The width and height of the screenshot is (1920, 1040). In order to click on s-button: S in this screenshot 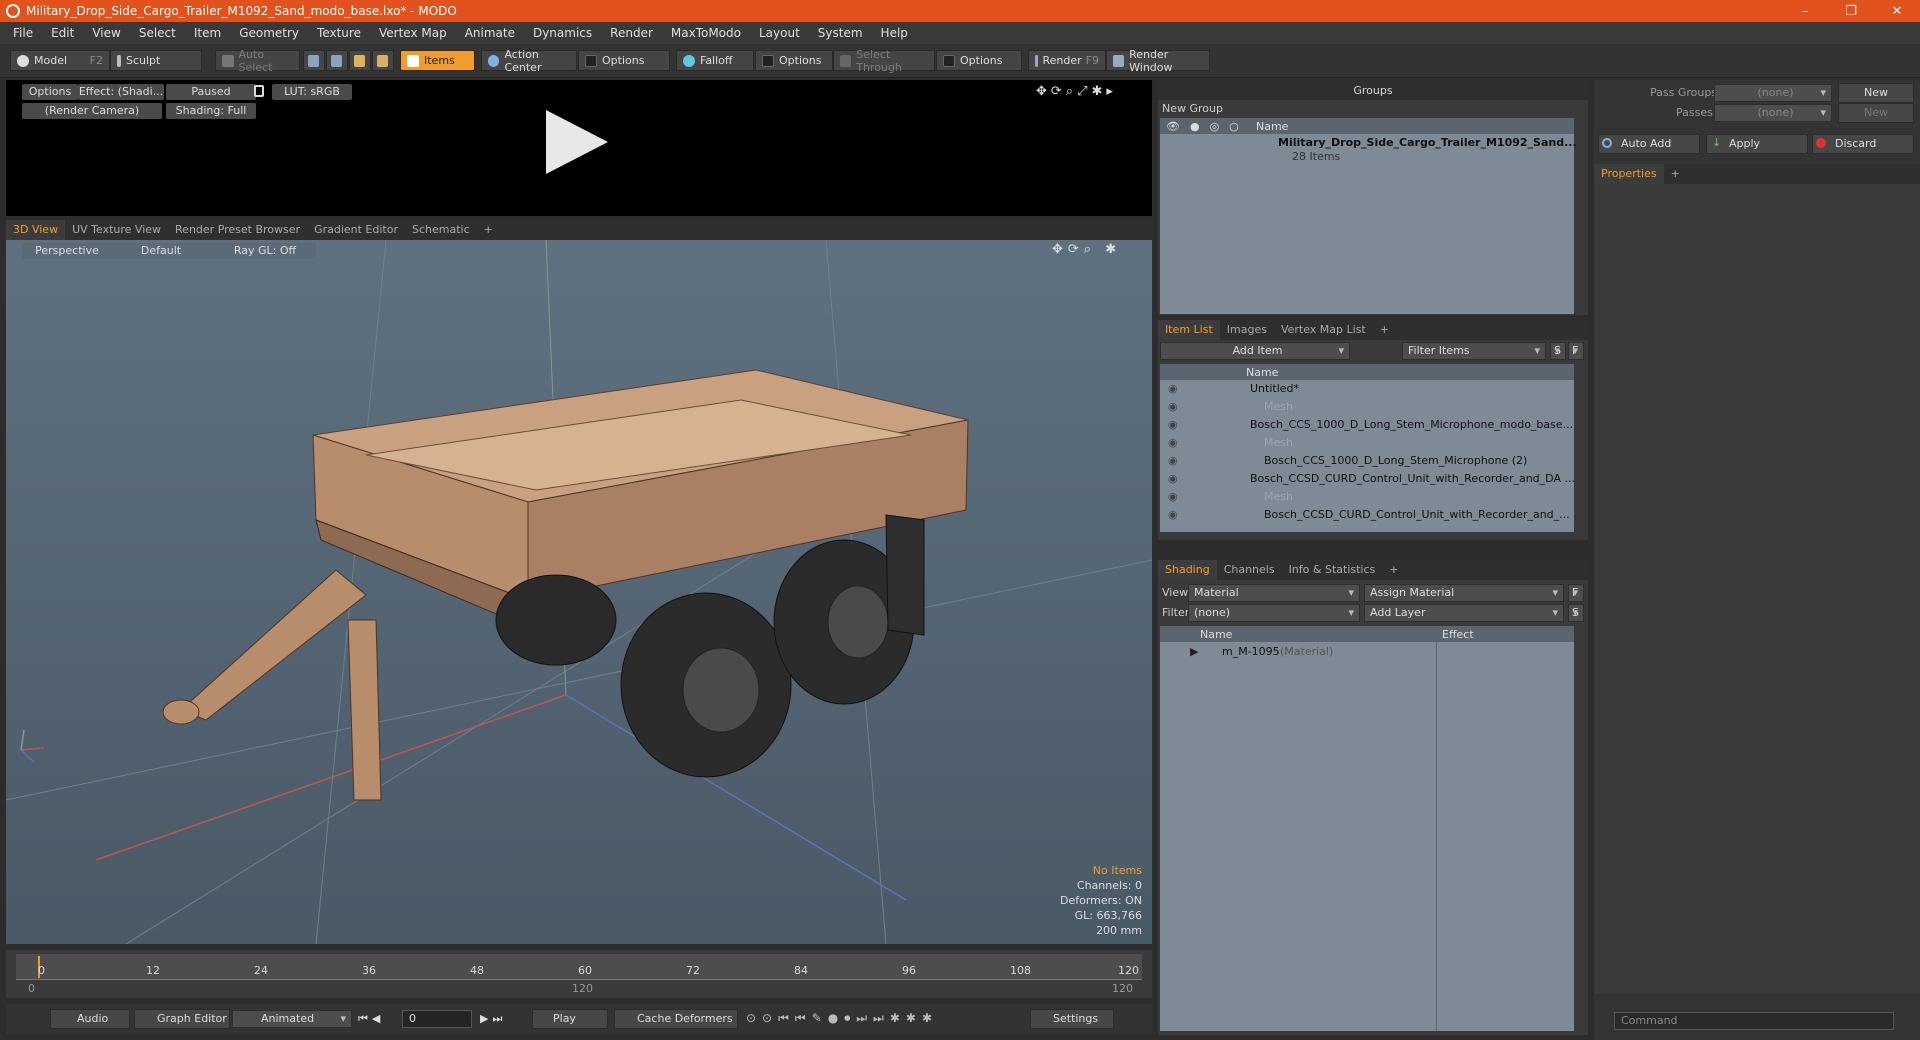, I will do `click(1558, 351)`.